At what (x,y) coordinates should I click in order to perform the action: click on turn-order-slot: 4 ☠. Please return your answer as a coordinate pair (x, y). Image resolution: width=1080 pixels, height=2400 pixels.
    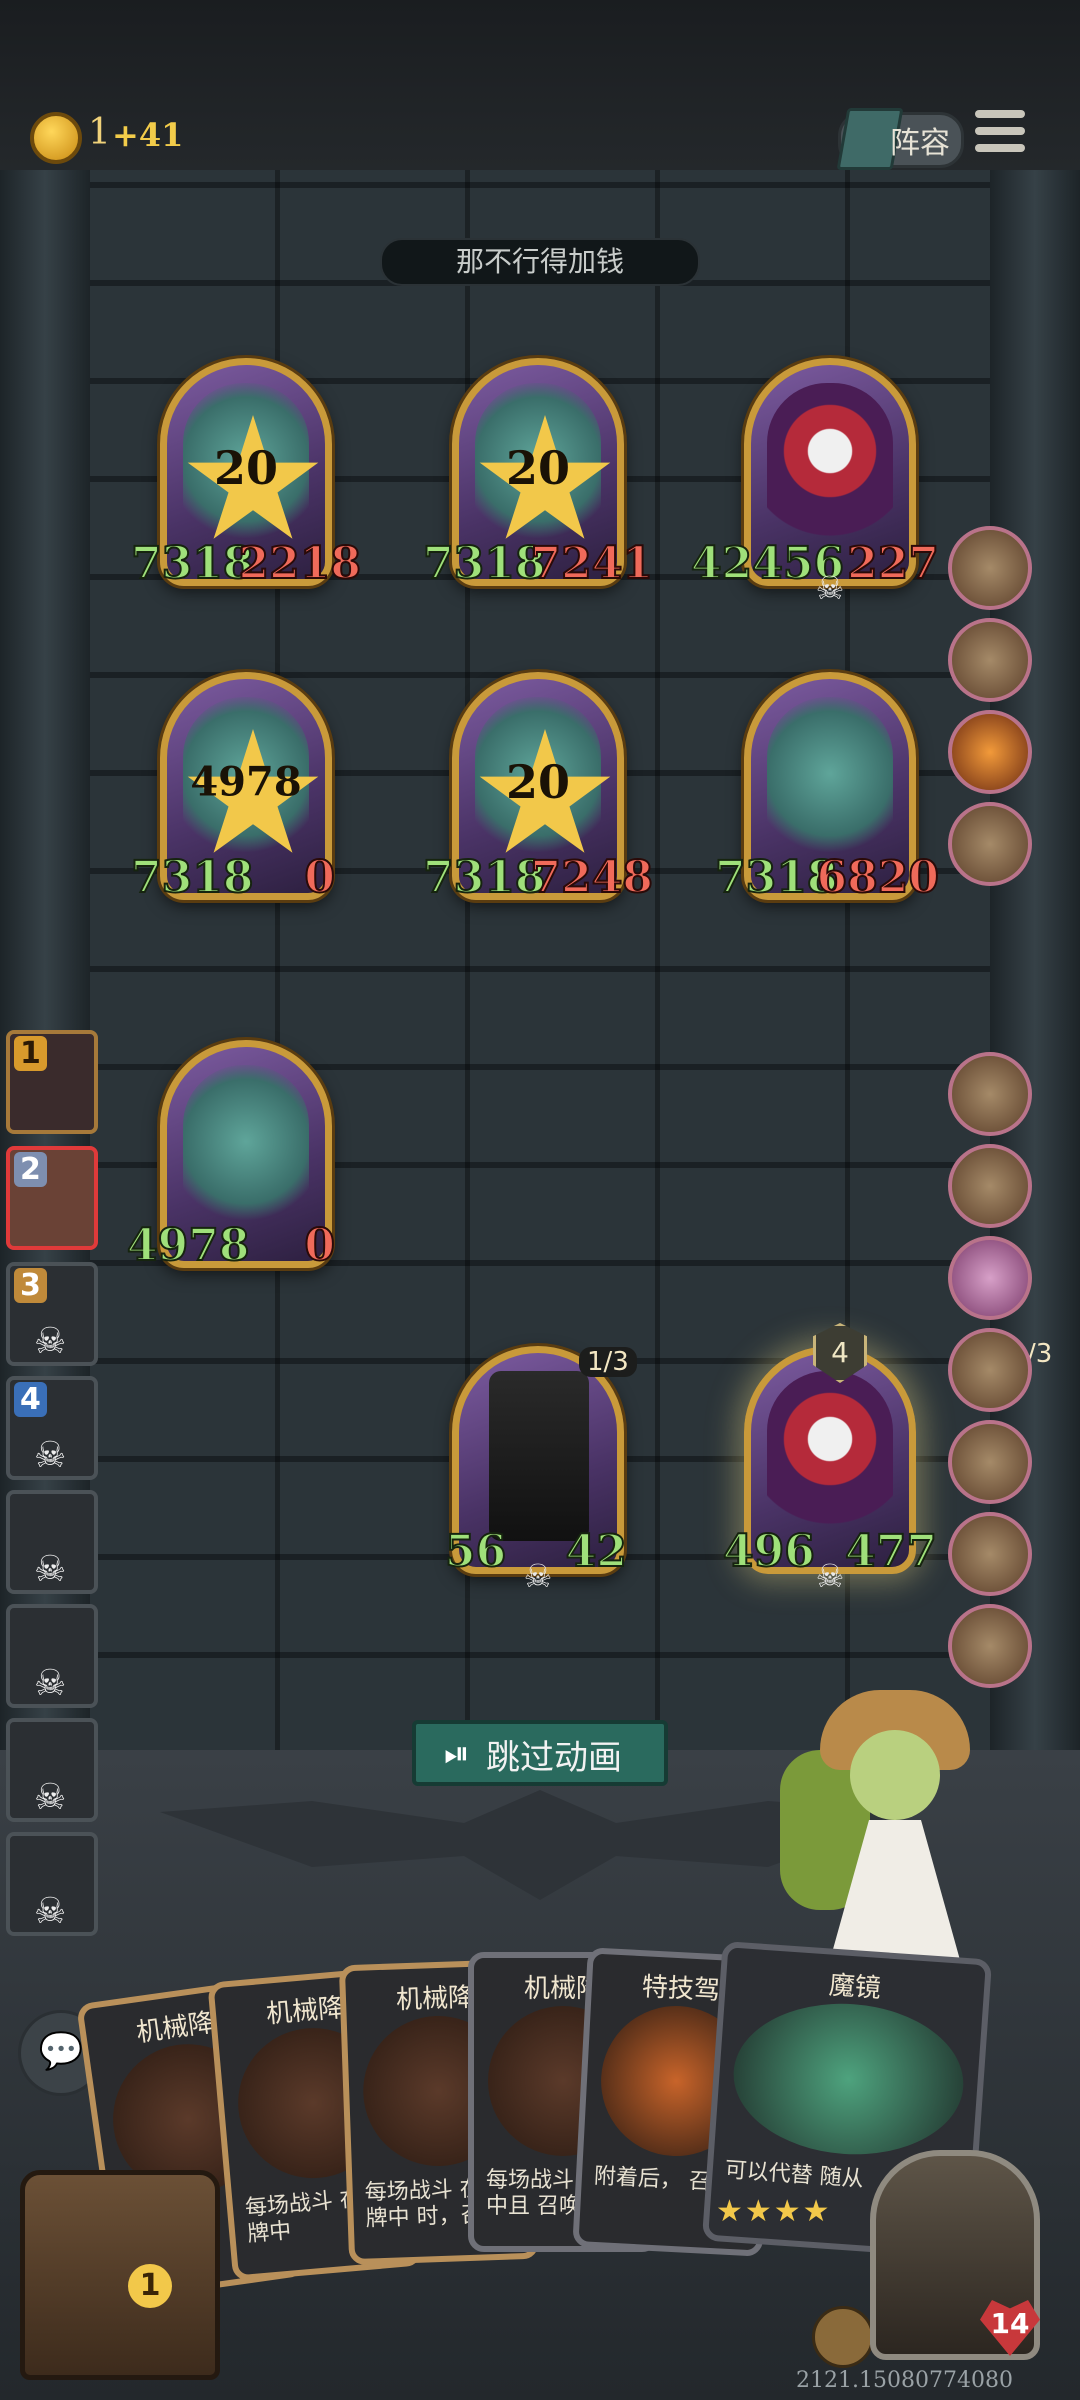
    Looking at the image, I should click on (52, 1428).